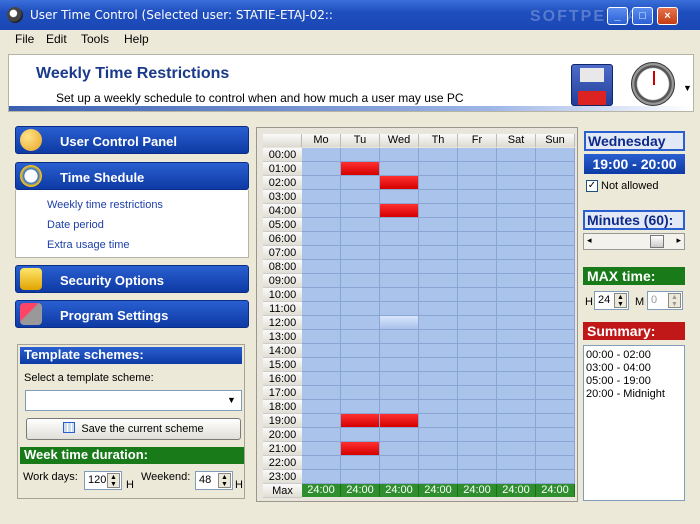 The height and width of the screenshot is (524, 700). What do you see at coordinates (56, 39) in the screenshot?
I see `menu-edit: Edit` at bounding box center [56, 39].